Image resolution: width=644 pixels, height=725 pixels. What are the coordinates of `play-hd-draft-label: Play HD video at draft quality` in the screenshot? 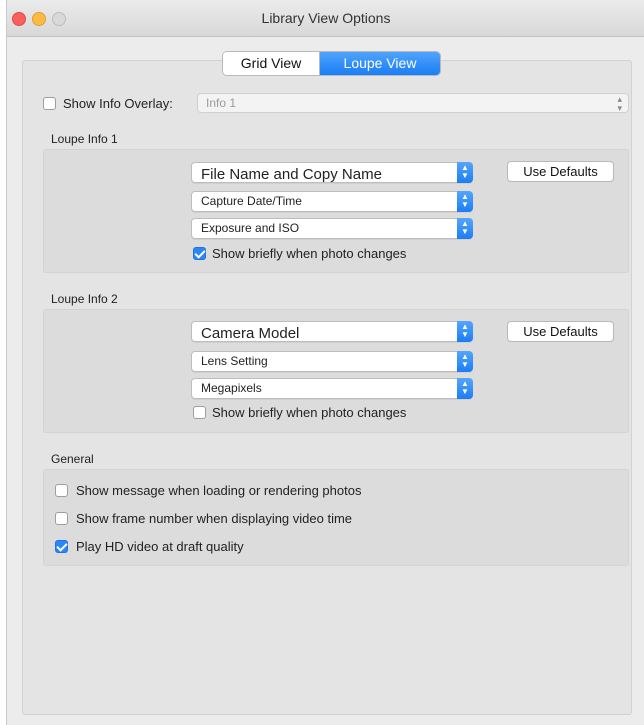 It's located at (160, 546).